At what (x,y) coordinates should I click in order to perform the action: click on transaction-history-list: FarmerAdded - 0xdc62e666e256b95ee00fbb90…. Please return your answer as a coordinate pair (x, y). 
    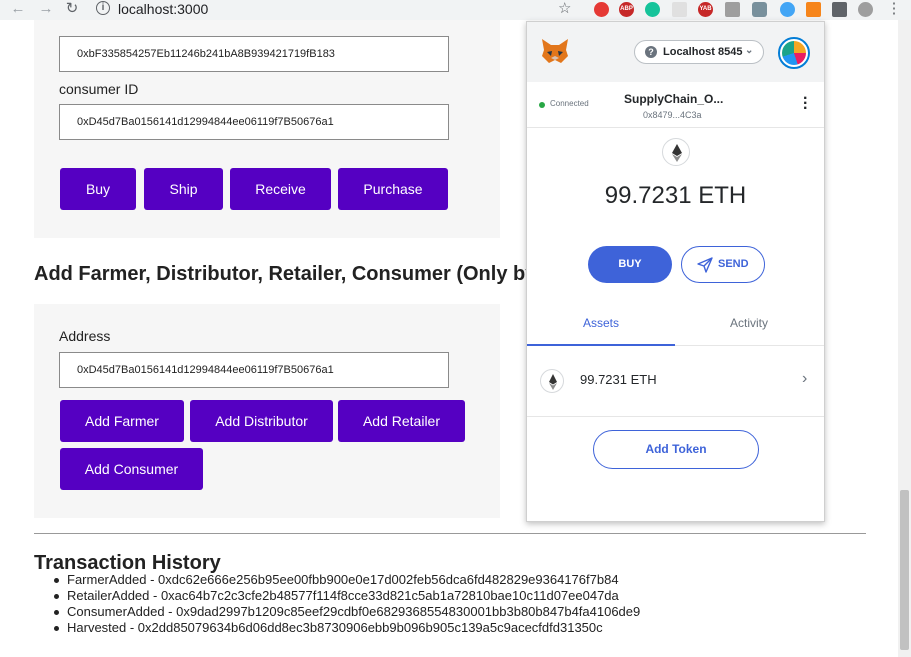
    Looking at the image, I should click on (347, 604).